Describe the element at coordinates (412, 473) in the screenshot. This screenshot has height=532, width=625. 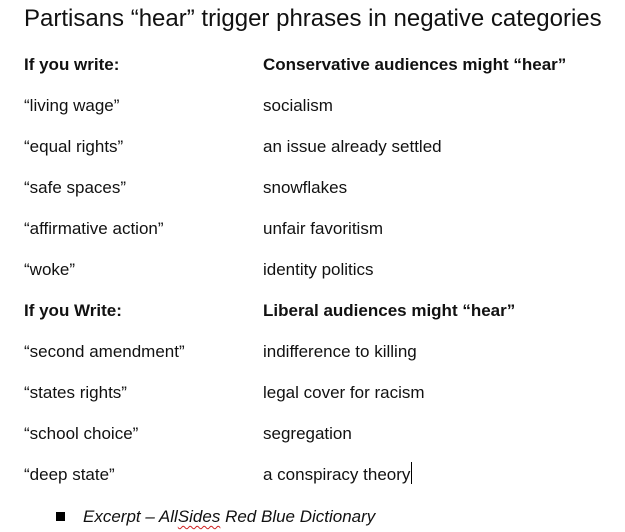
I see `text-cursor` at that location.